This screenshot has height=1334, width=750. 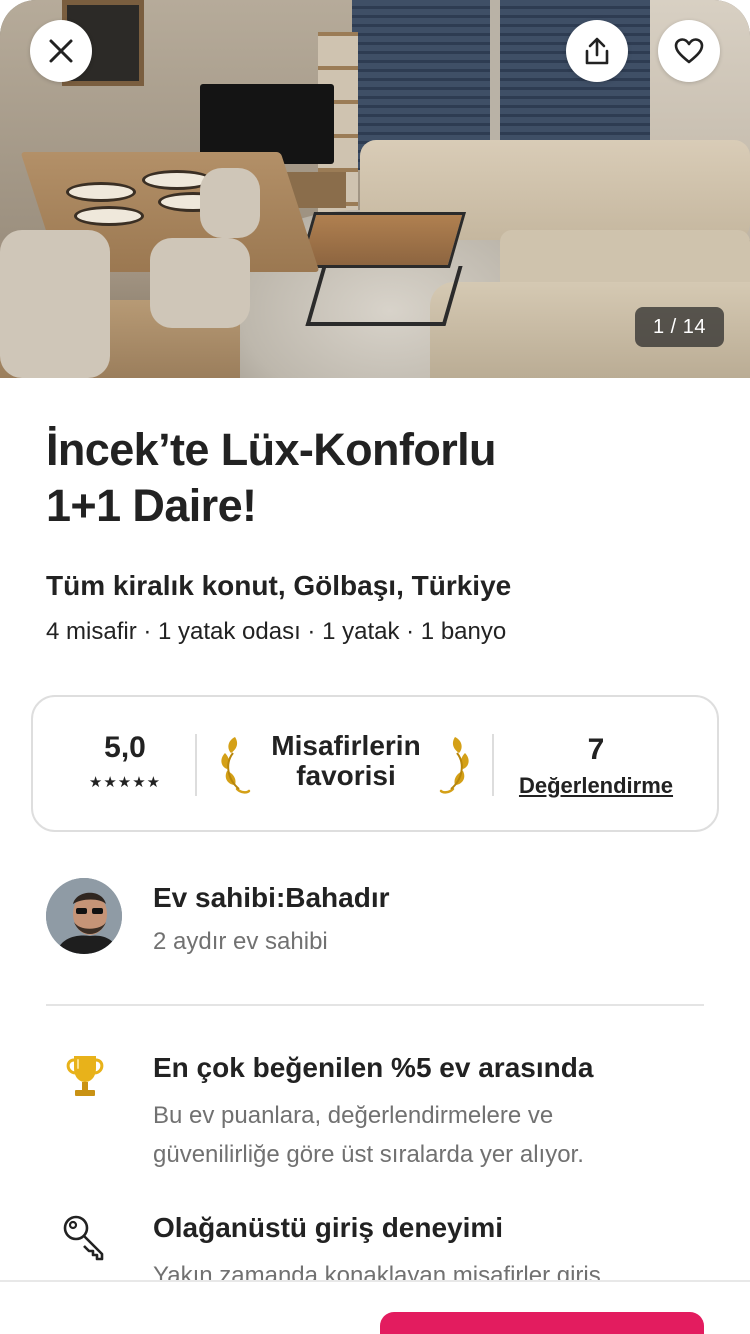 What do you see at coordinates (346, 775) in the screenshot?
I see `badge-line2: favorisi` at bounding box center [346, 775].